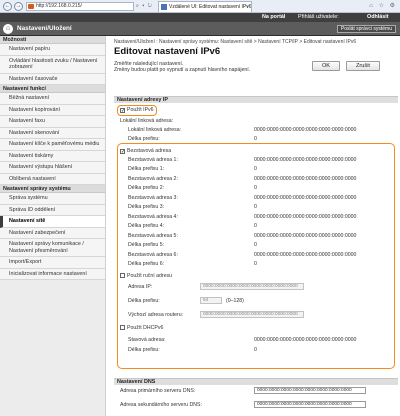 This screenshot has height=416, width=400. What do you see at coordinates (164, 7) in the screenshot?
I see `tab-favicon` at bounding box center [164, 7].